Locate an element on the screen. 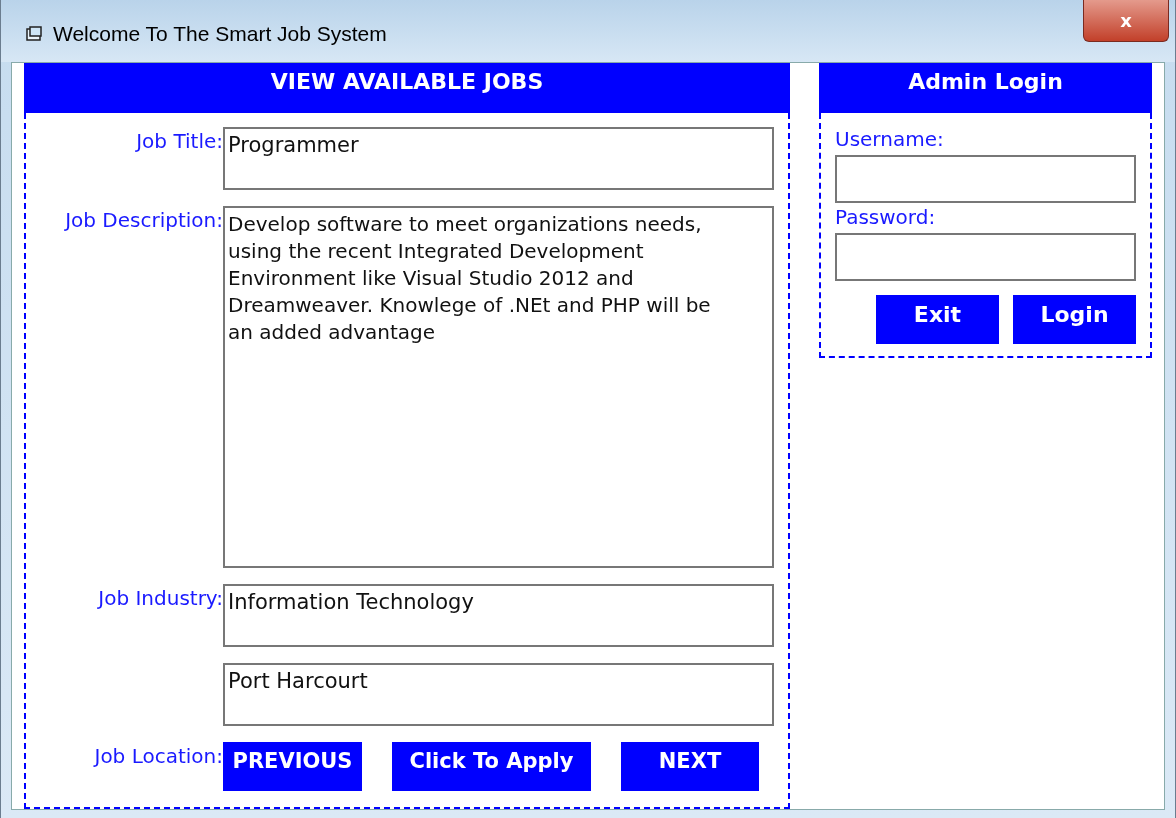 This screenshot has height=818, width=1176. field-label: Password: is located at coordinates (886, 218).